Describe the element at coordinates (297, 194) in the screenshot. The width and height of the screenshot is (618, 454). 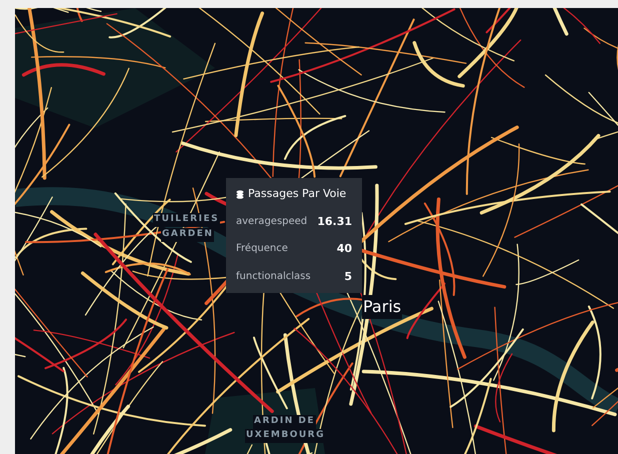
I see `tooltip-title: Passages Par Voie` at that location.